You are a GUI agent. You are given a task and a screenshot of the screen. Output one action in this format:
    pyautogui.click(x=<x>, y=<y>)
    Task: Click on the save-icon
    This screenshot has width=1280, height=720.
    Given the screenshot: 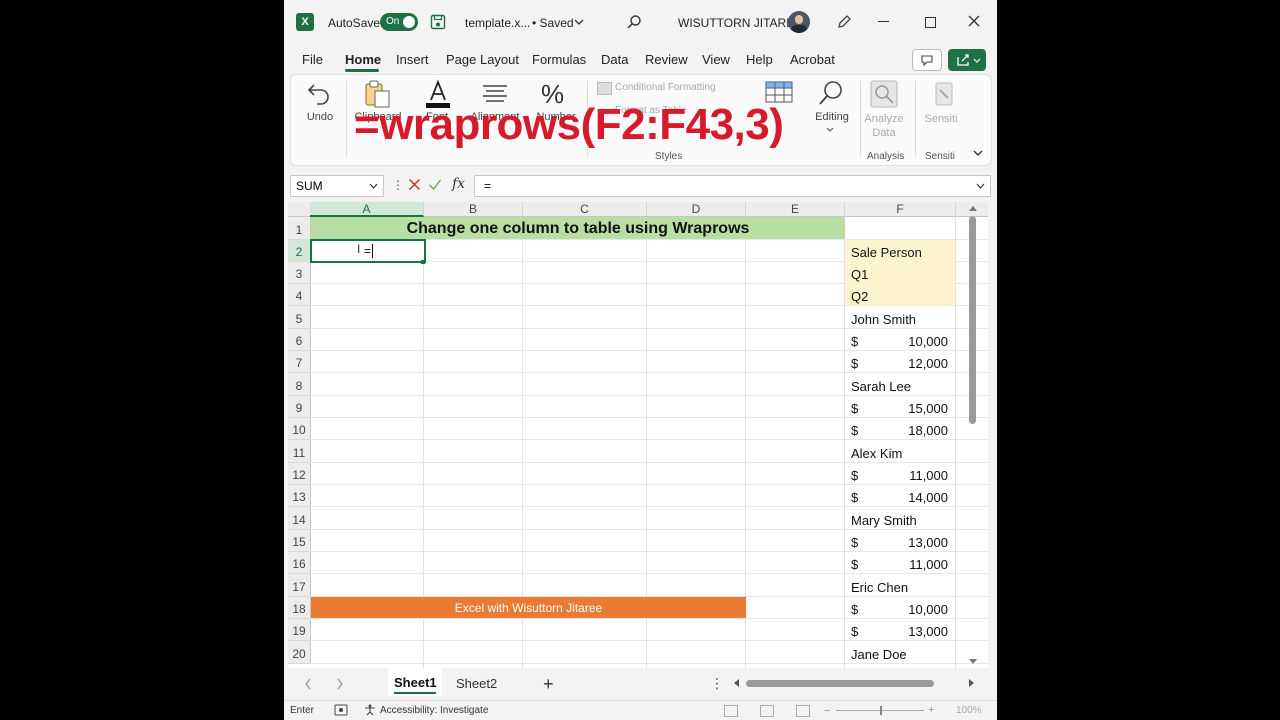 What is the action you would take?
    pyautogui.click(x=438, y=22)
    